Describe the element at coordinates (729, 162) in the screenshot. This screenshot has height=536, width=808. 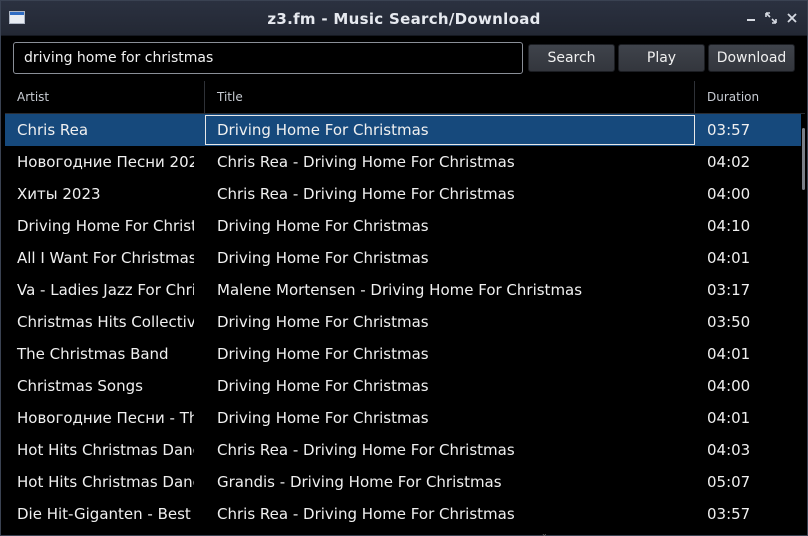
I see `cell-duration: 04:02` at that location.